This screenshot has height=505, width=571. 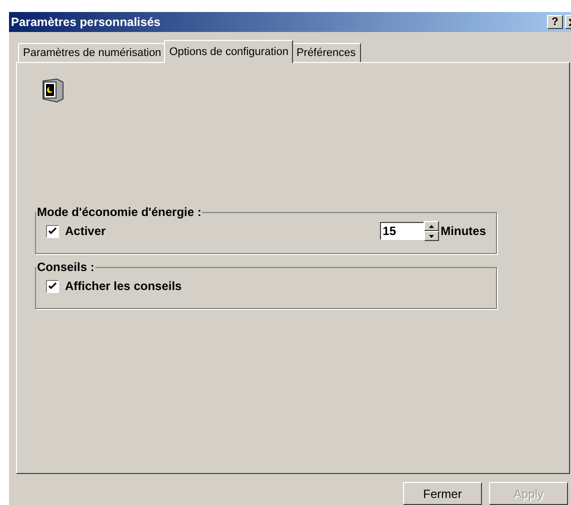 I want to click on help-button: ?, so click(x=555, y=22).